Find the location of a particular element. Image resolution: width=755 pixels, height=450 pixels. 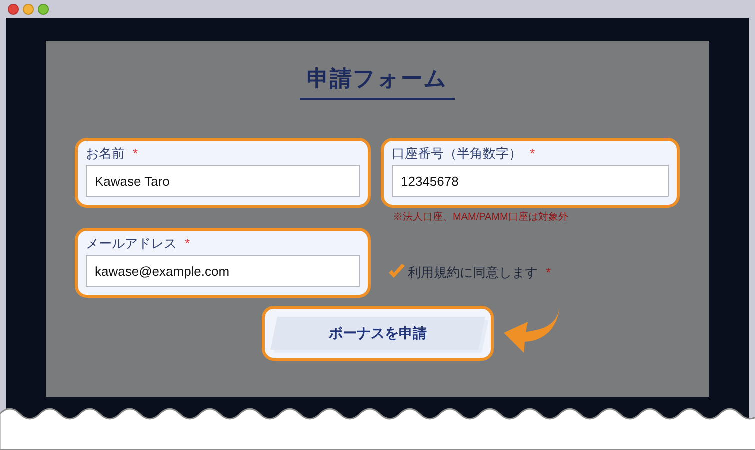

field-label: お名前 is located at coordinates (105, 153).